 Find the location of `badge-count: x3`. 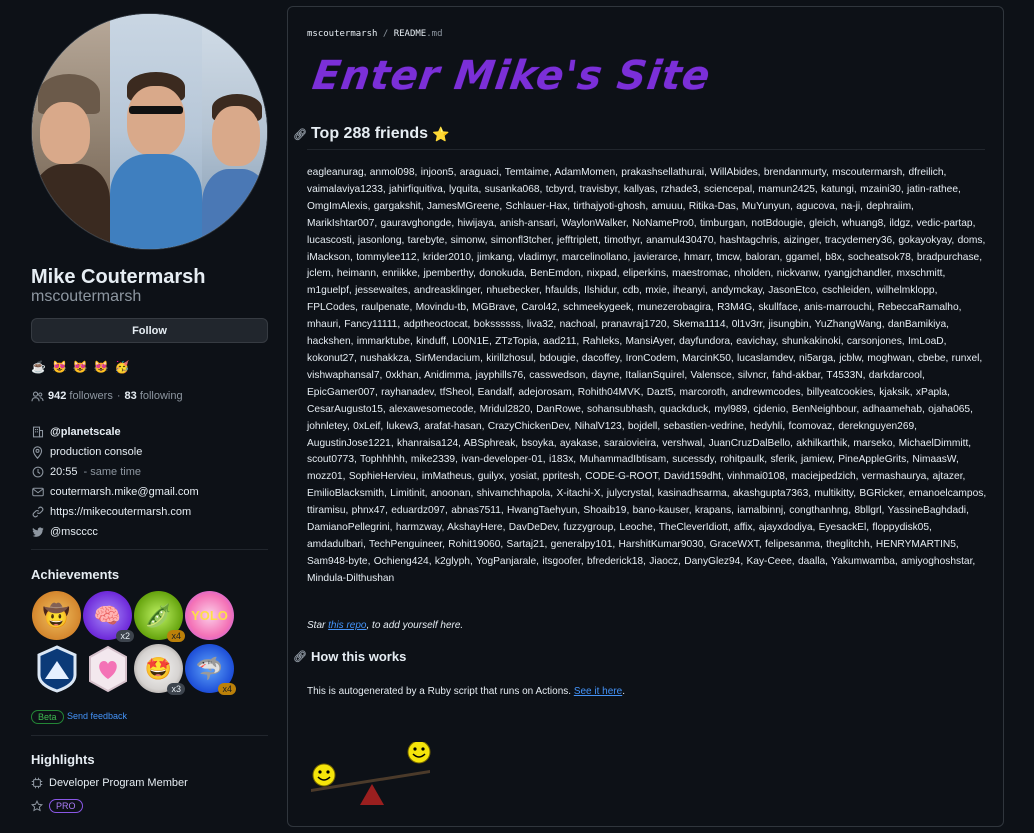

badge-count: x3 is located at coordinates (176, 689).